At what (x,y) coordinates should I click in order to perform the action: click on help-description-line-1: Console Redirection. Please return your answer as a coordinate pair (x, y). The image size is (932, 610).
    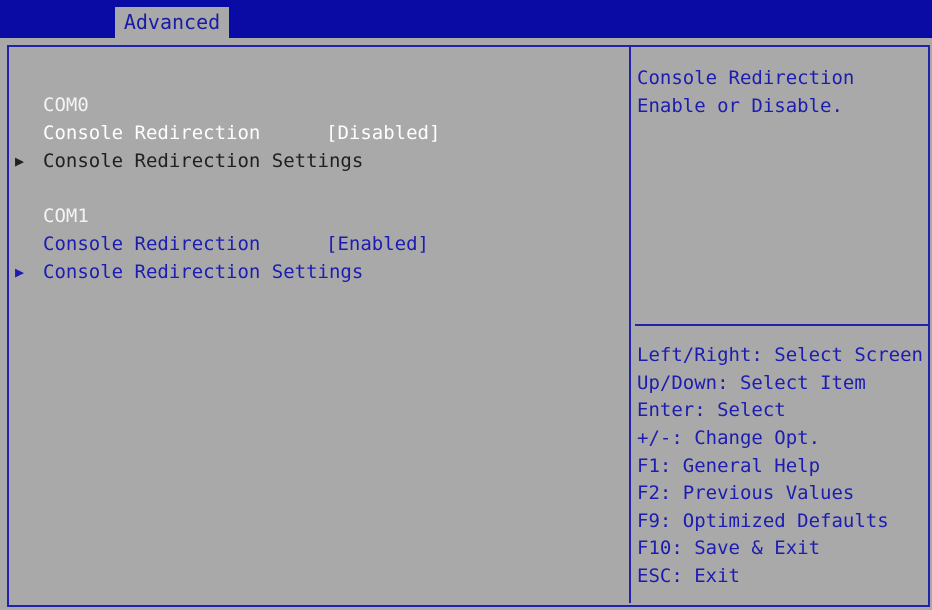
    Looking at the image, I should click on (746, 78).